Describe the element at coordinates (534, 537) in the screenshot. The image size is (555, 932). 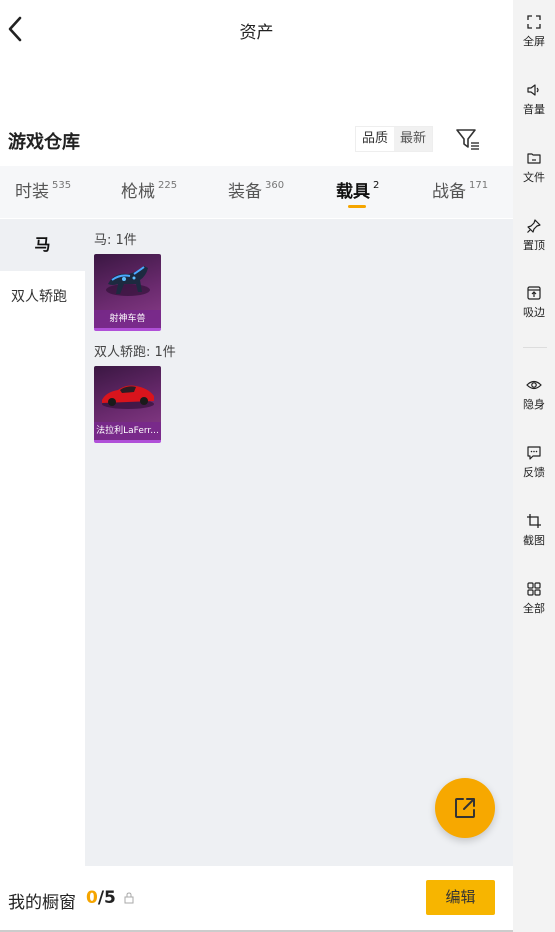
I see `toolbar-screenshot: 截图` at that location.